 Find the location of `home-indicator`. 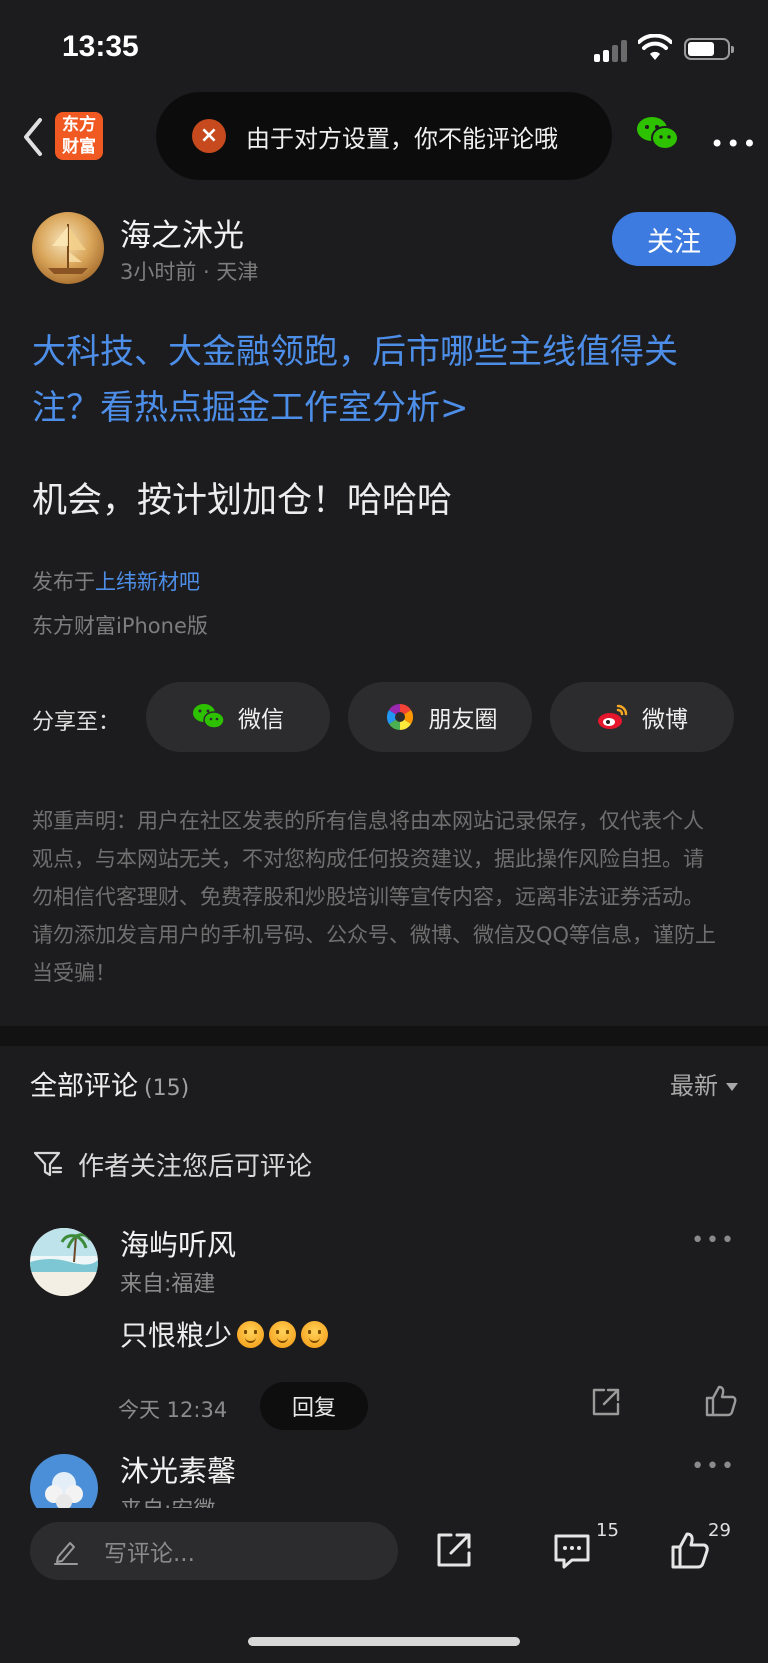

home-indicator is located at coordinates (384, 1641).